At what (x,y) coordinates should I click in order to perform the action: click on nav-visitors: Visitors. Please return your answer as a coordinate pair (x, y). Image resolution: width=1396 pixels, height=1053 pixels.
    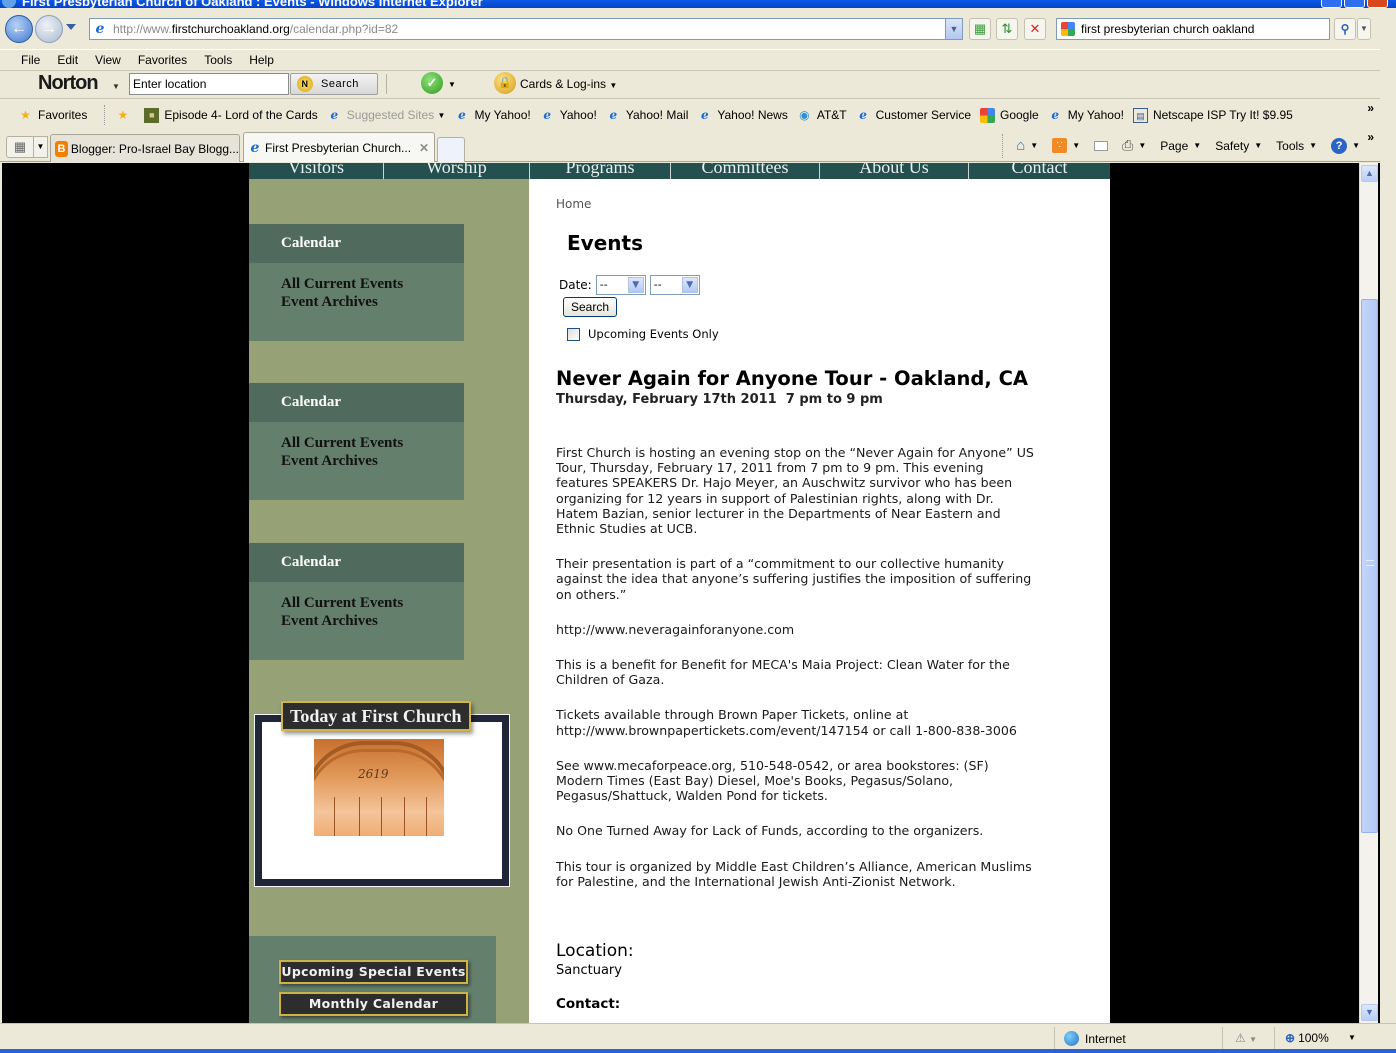
    Looking at the image, I should click on (316, 171).